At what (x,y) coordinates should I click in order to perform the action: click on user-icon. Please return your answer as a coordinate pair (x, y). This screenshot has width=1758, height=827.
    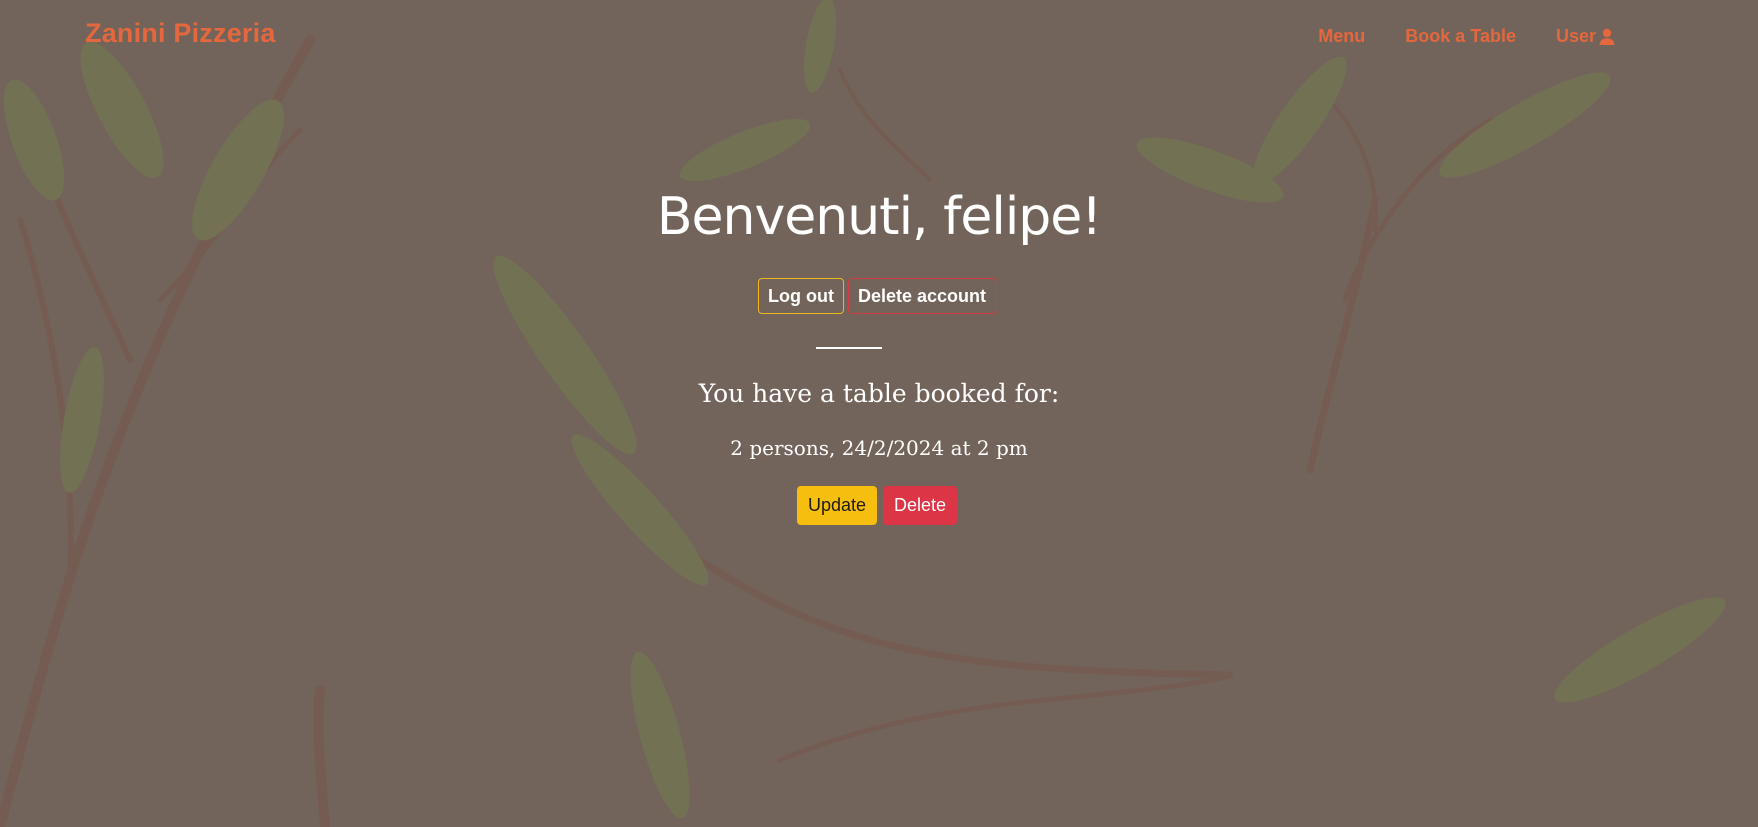
    Looking at the image, I should click on (1607, 36).